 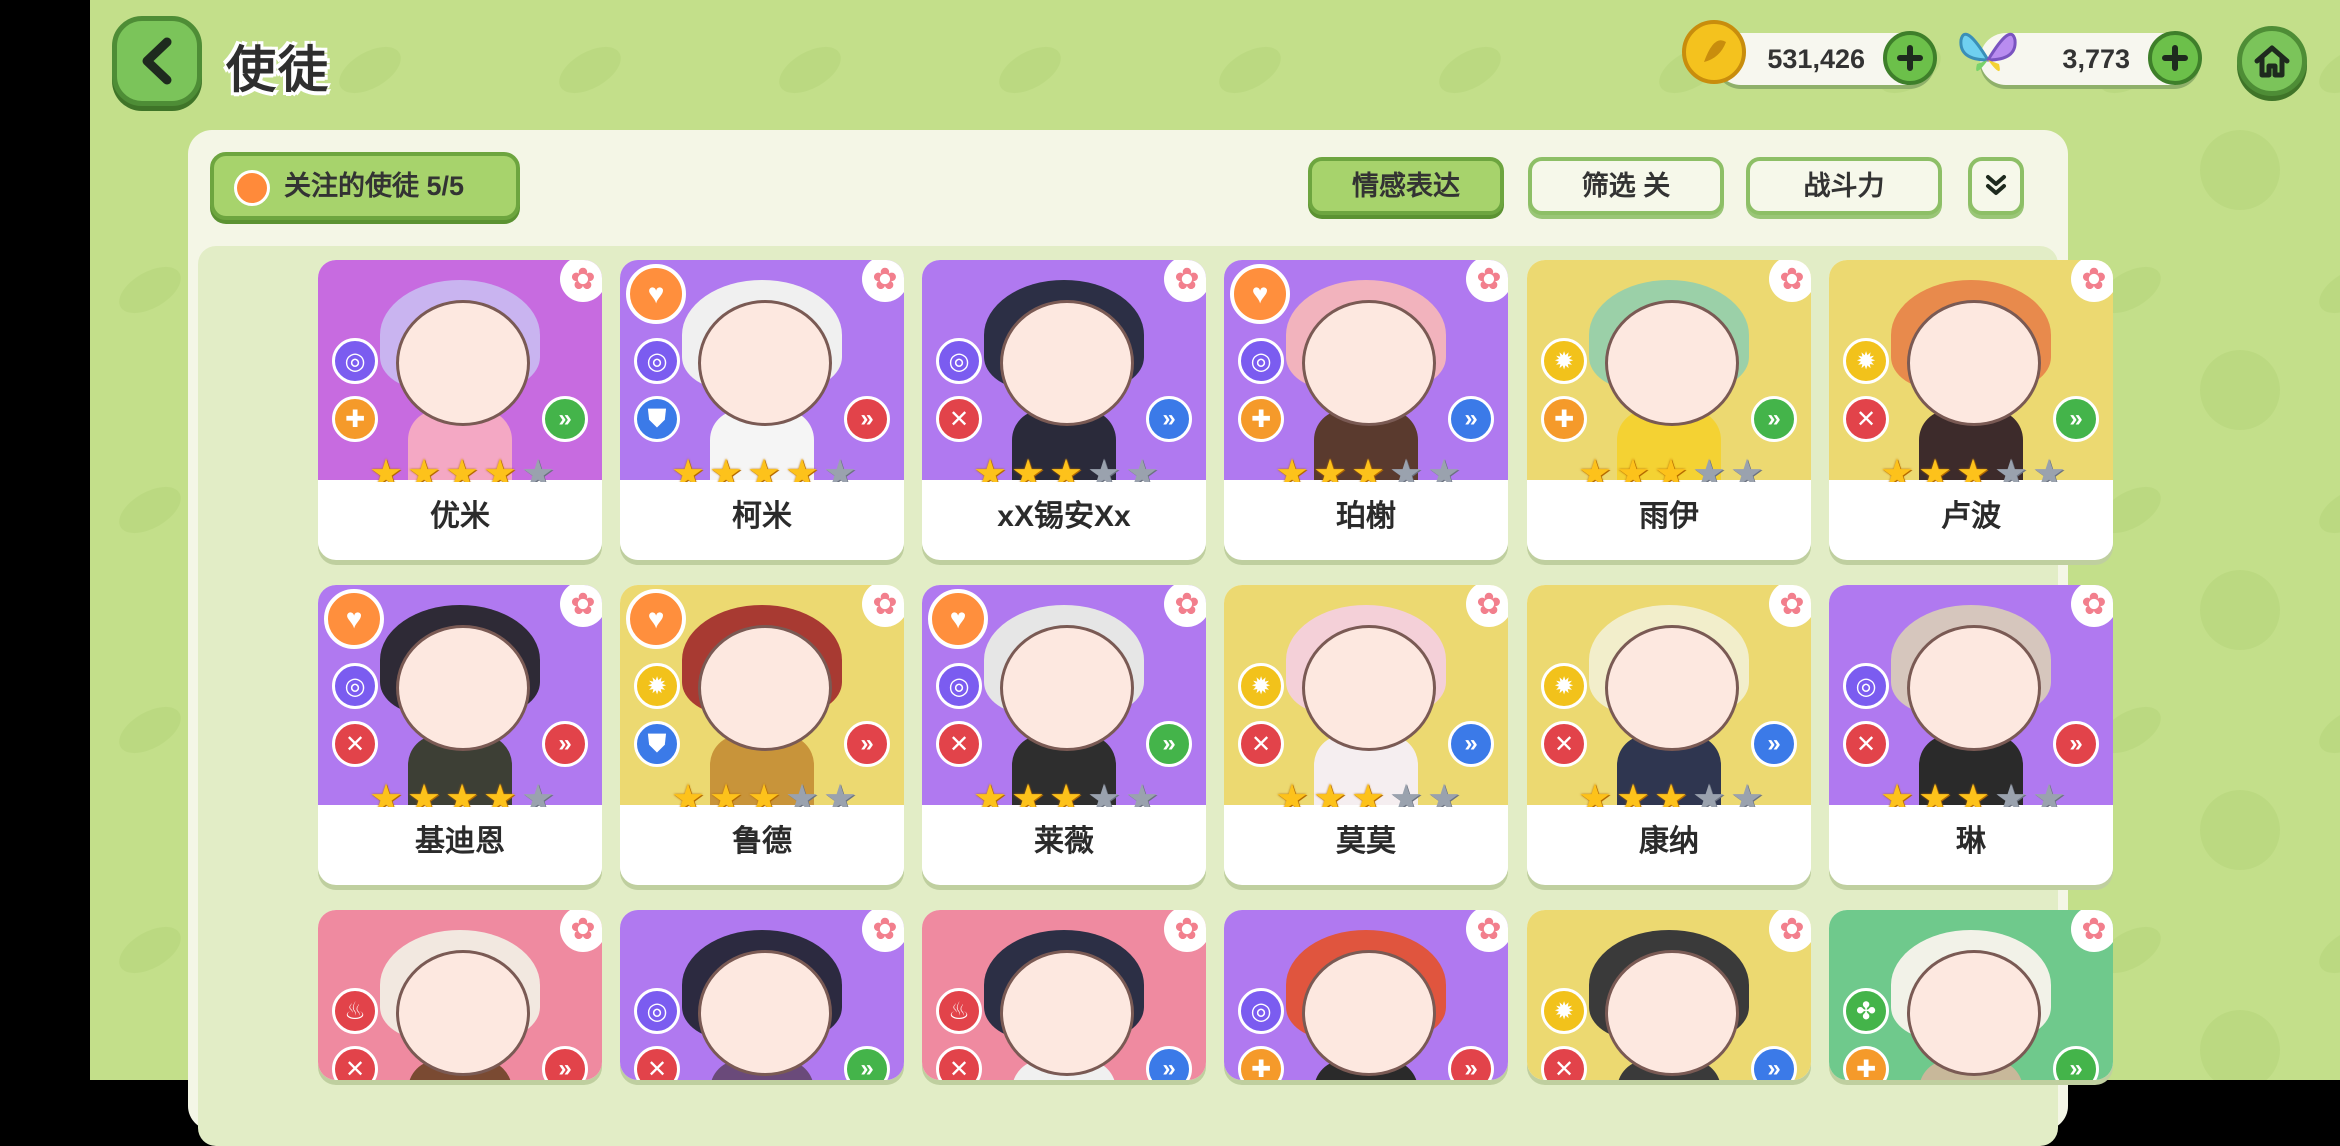 I want to click on character-card: ✹ ✕» ✿ ★ ★ ★ ★ ★ 卢波, so click(x=1971, y=410).